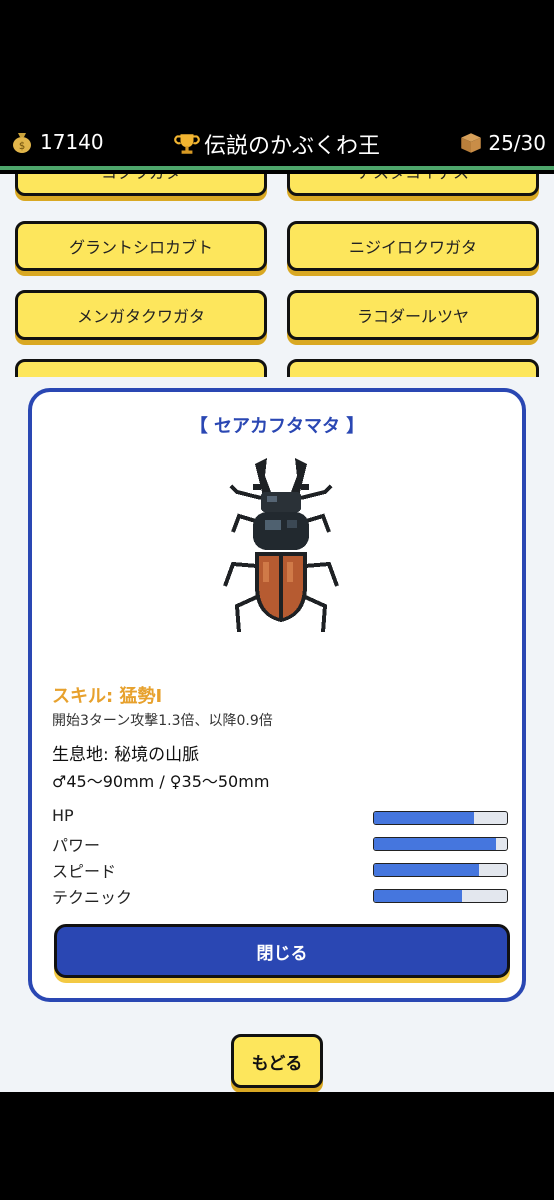 The image size is (554, 1200). What do you see at coordinates (126, 755) in the screenshot?
I see `habitat-text: 生息地: 秘境の山脈` at bounding box center [126, 755].